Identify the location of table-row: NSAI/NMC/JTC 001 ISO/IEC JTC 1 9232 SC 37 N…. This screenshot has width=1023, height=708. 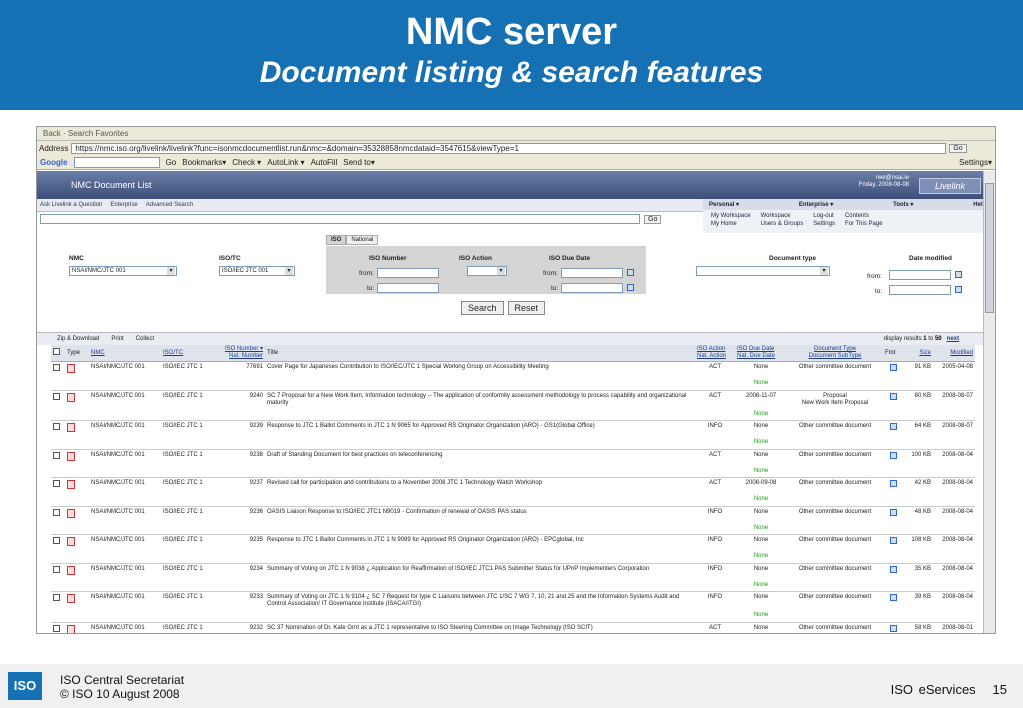
(513, 627).